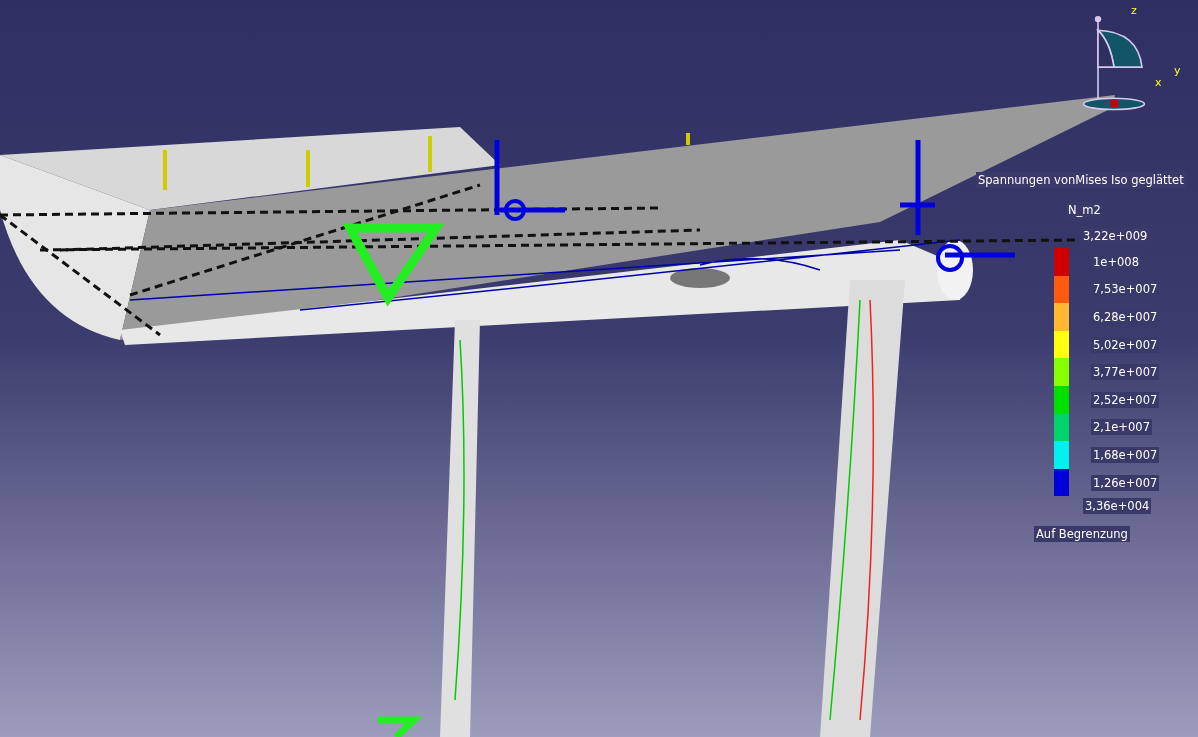 The width and height of the screenshot is (1198, 737). What do you see at coordinates (1125, 344) in the screenshot?
I see `band-value: 5,02e+007` at bounding box center [1125, 344].